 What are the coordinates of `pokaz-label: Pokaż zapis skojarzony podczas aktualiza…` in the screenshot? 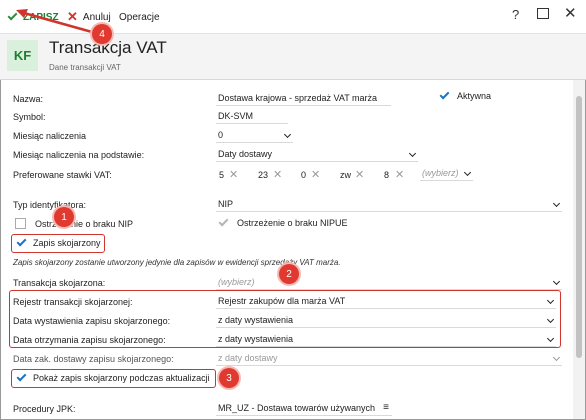 It's located at (121, 378).